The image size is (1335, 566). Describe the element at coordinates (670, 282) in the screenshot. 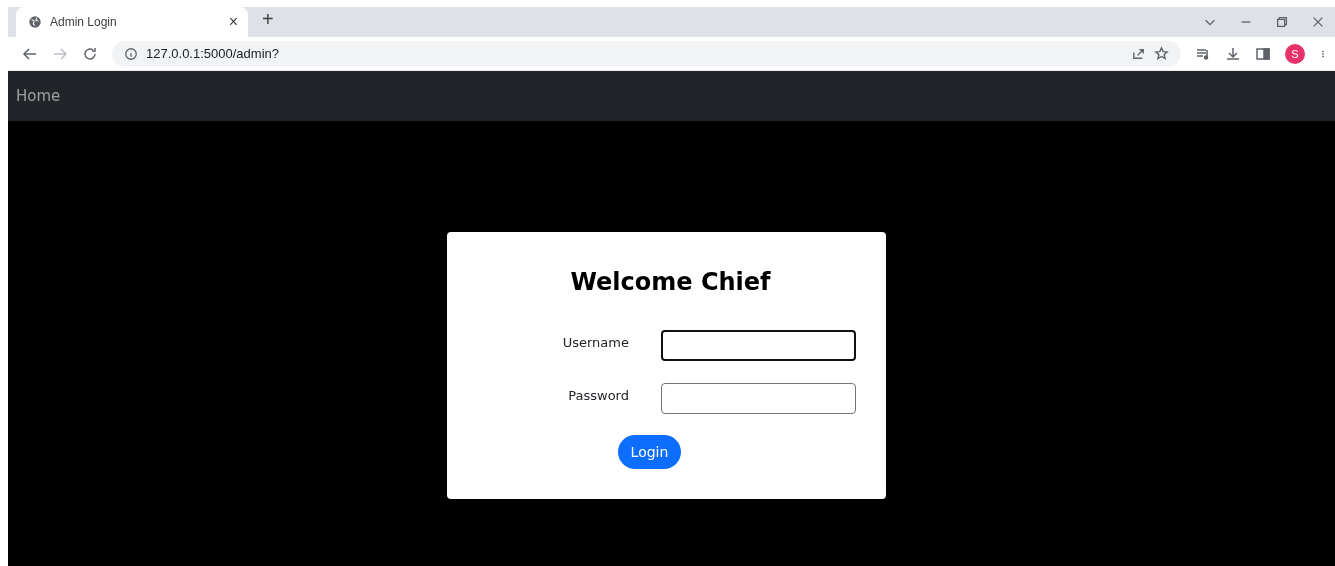

I see `login-heading: Welcome Chief` at that location.